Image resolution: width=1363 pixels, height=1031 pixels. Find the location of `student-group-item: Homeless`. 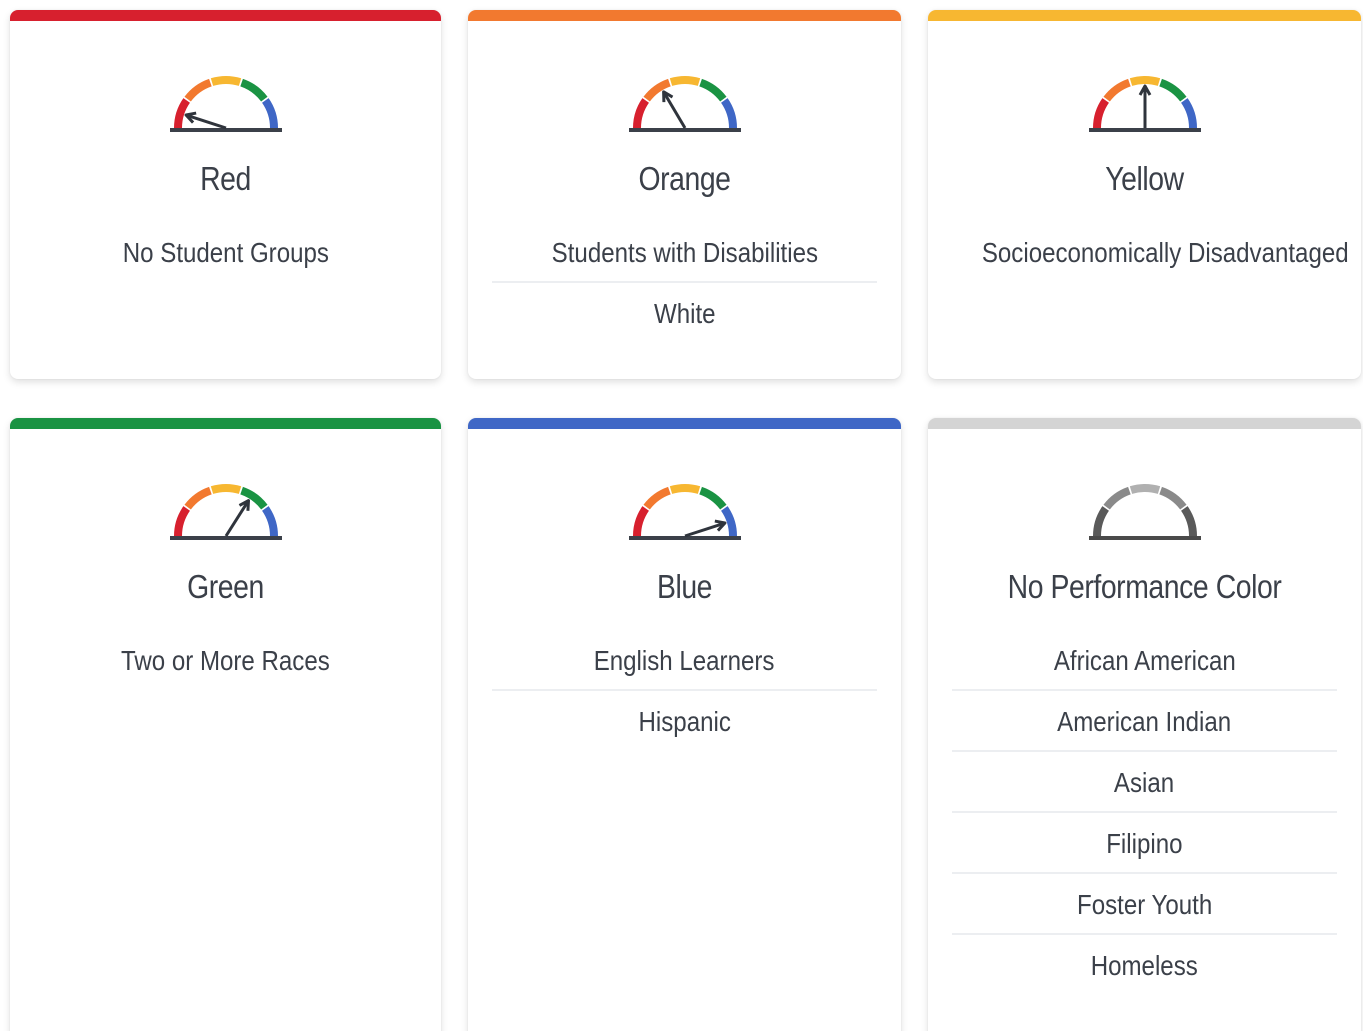

student-group-item: Homeless is located at coordinates (1144, 965).